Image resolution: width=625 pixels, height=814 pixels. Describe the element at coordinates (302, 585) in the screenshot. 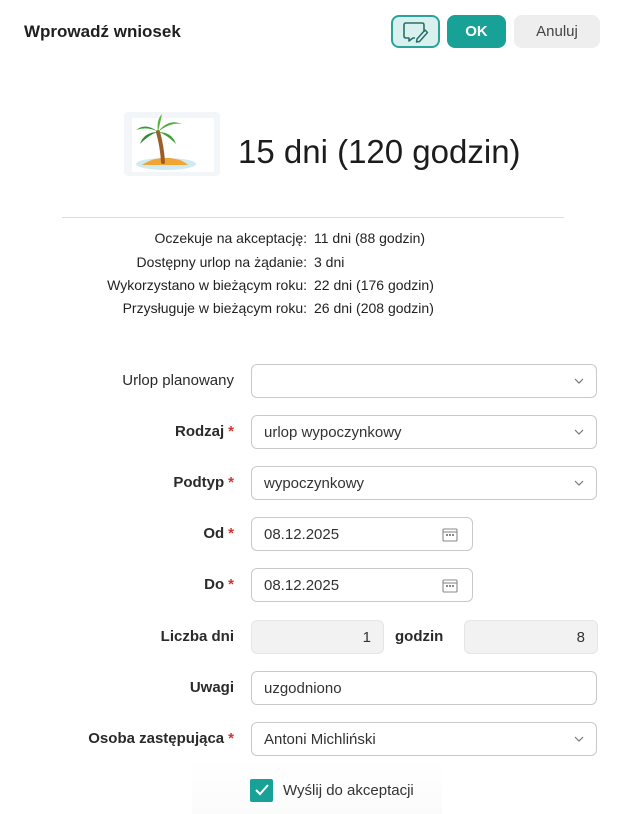

I see `to-date-value: 08.12.2025` at that location.